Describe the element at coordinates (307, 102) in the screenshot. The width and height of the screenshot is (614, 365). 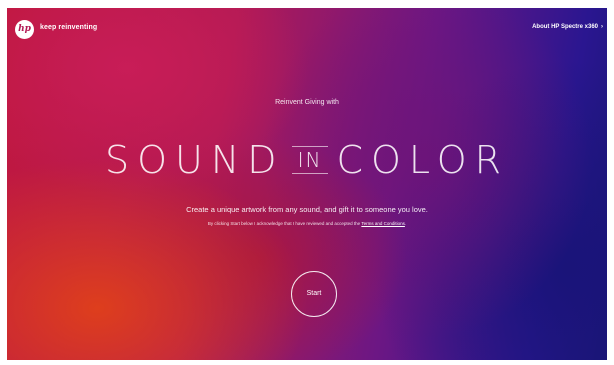
I see `intro-text: Reinvent Giving with` at that location.